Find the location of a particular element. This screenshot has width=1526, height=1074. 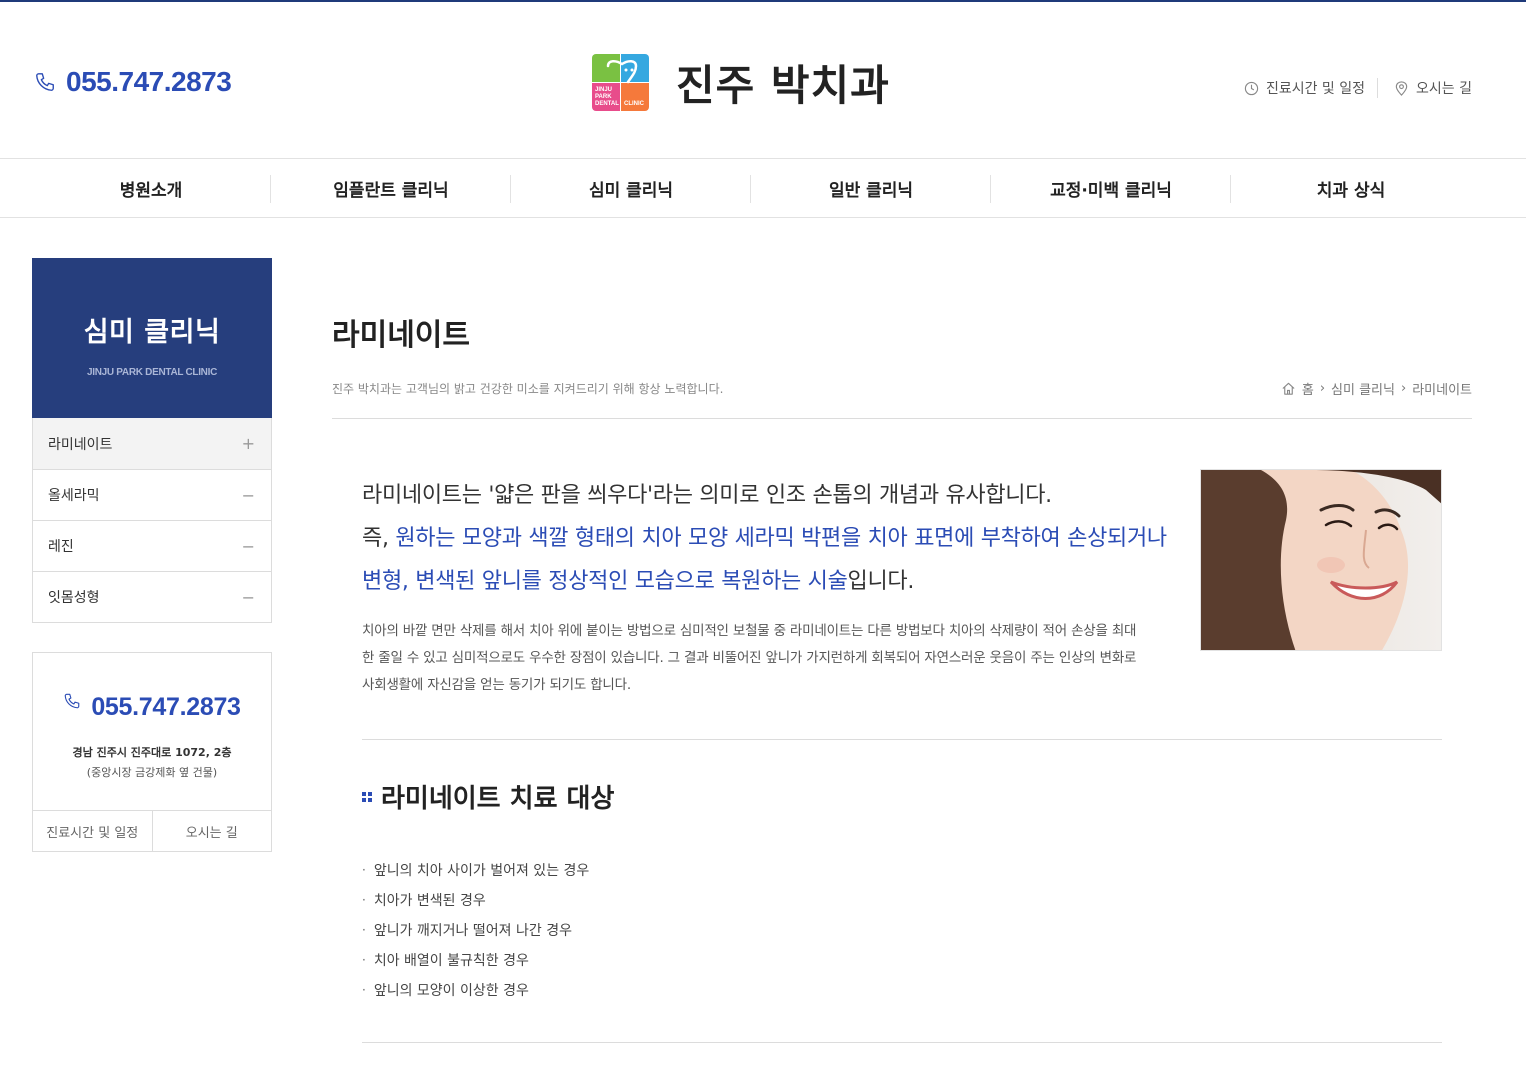

sidebar-title: 심미 클리닉 is located at coordinates (152, 332).